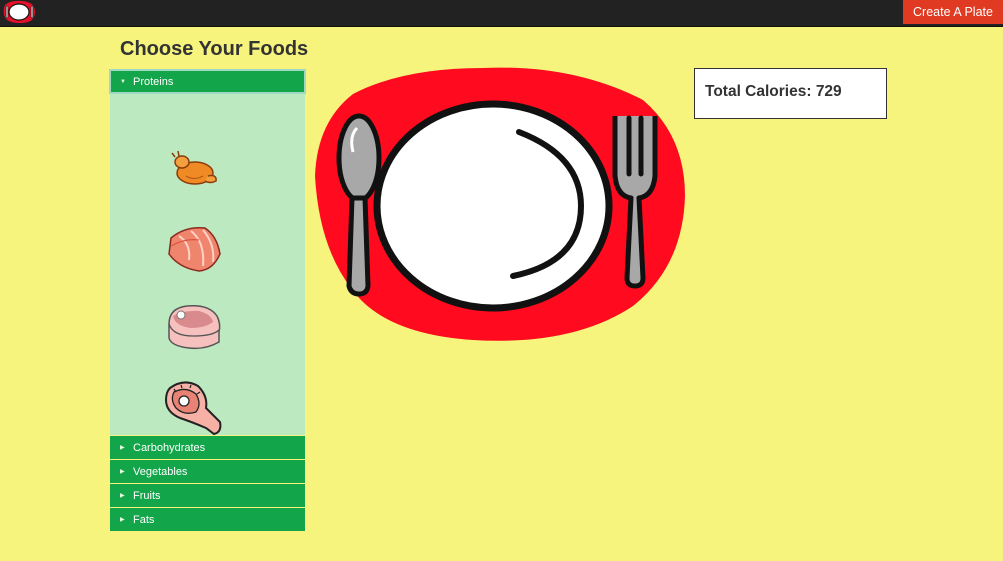  Describe the element at coordinates (19, 12) in the screenshot. I see `plate-logo-icon` at that location.